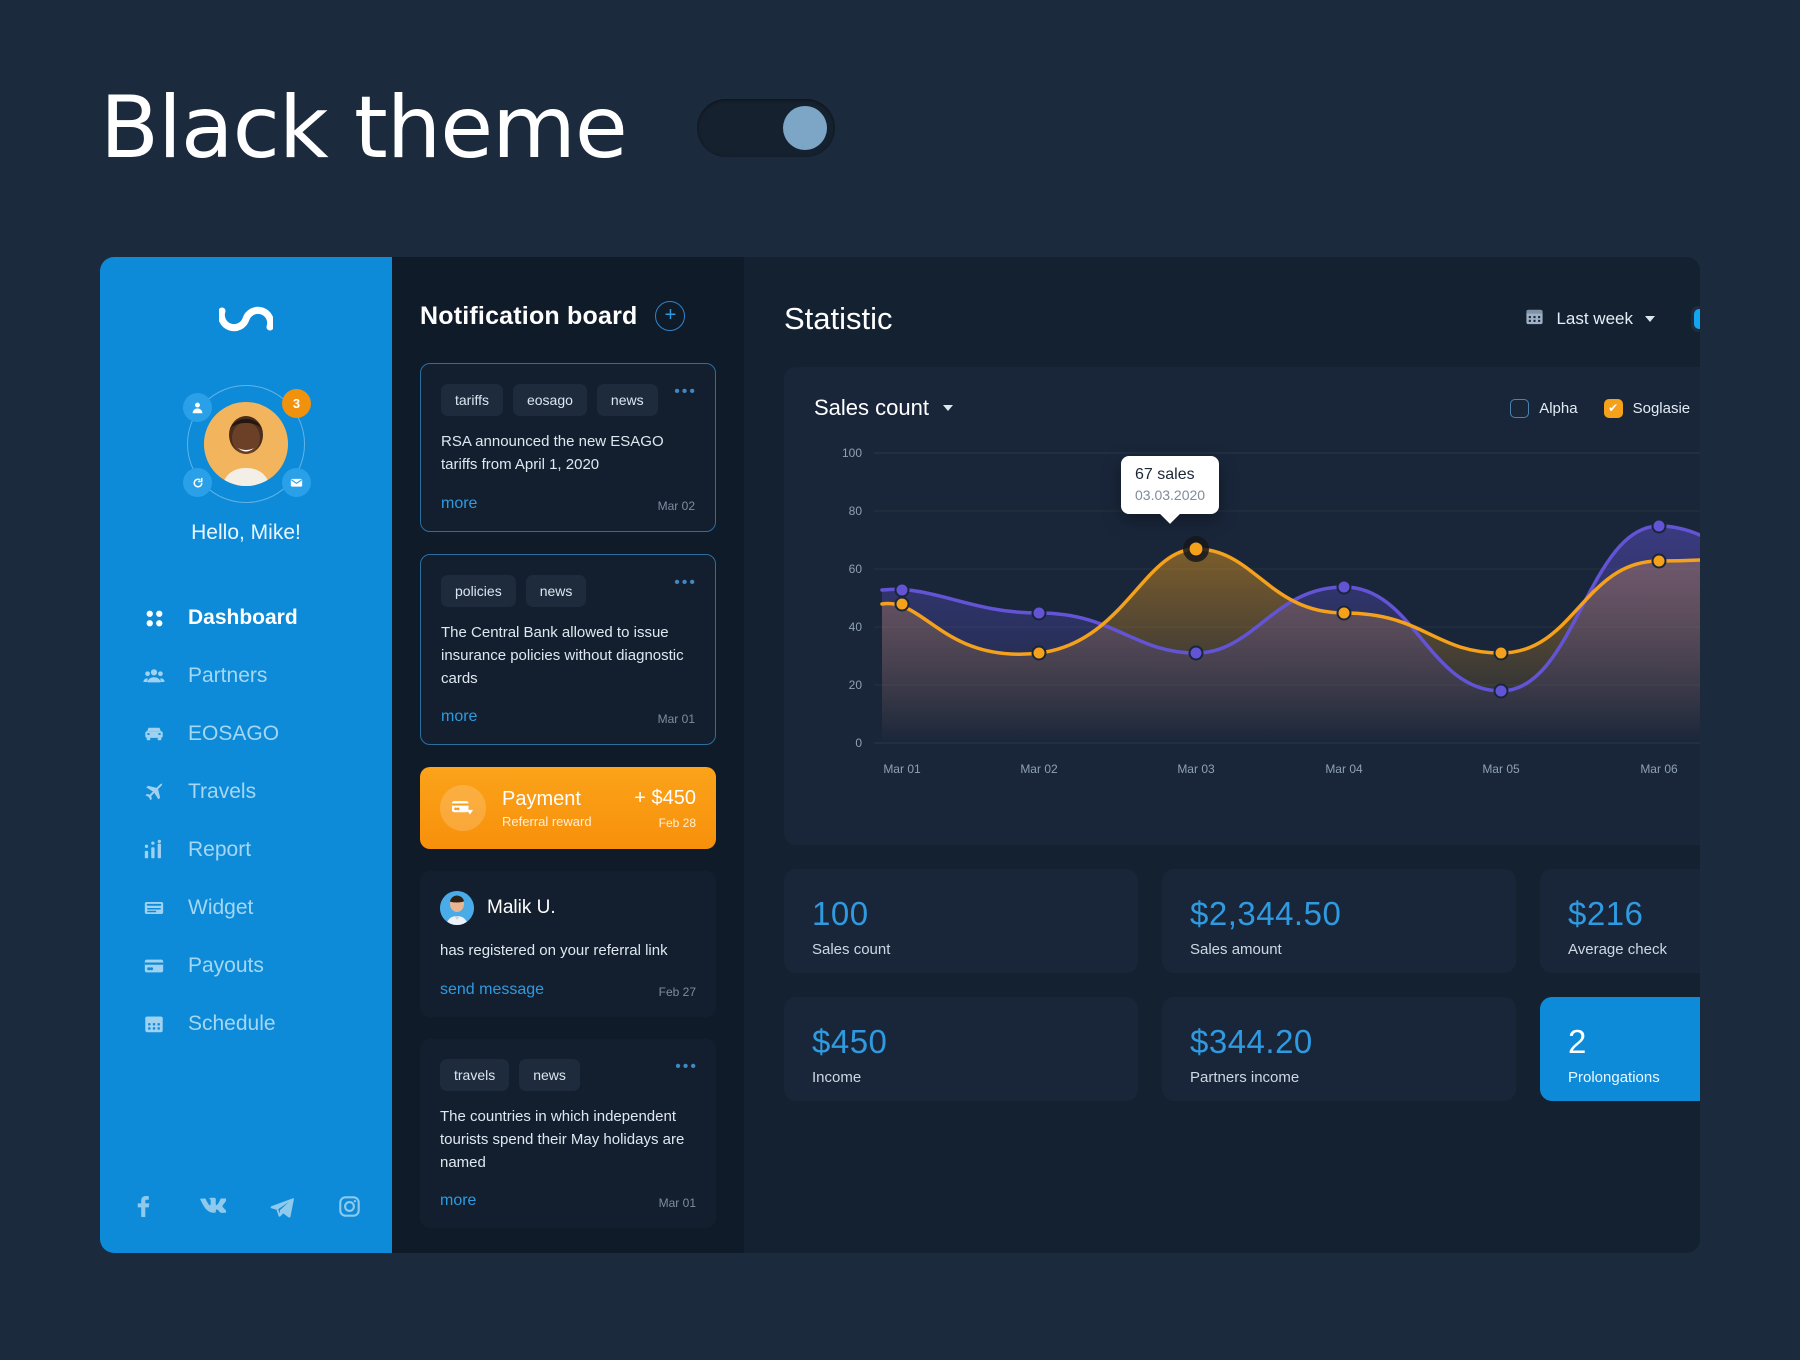  I want to click on payment-card: Payment Referral reward + $450 Feb 28, so click(568, 808).